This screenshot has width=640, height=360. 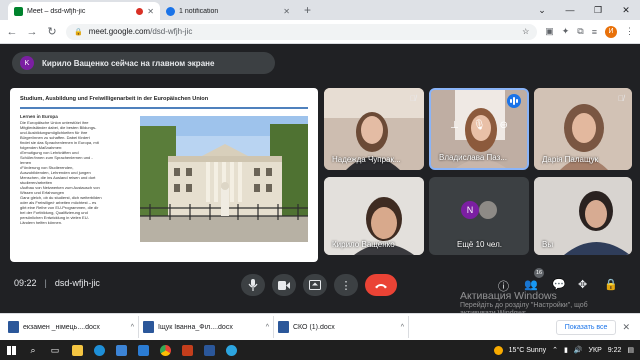 I want to click on clock: 9:22, so click(x=615, y=350).